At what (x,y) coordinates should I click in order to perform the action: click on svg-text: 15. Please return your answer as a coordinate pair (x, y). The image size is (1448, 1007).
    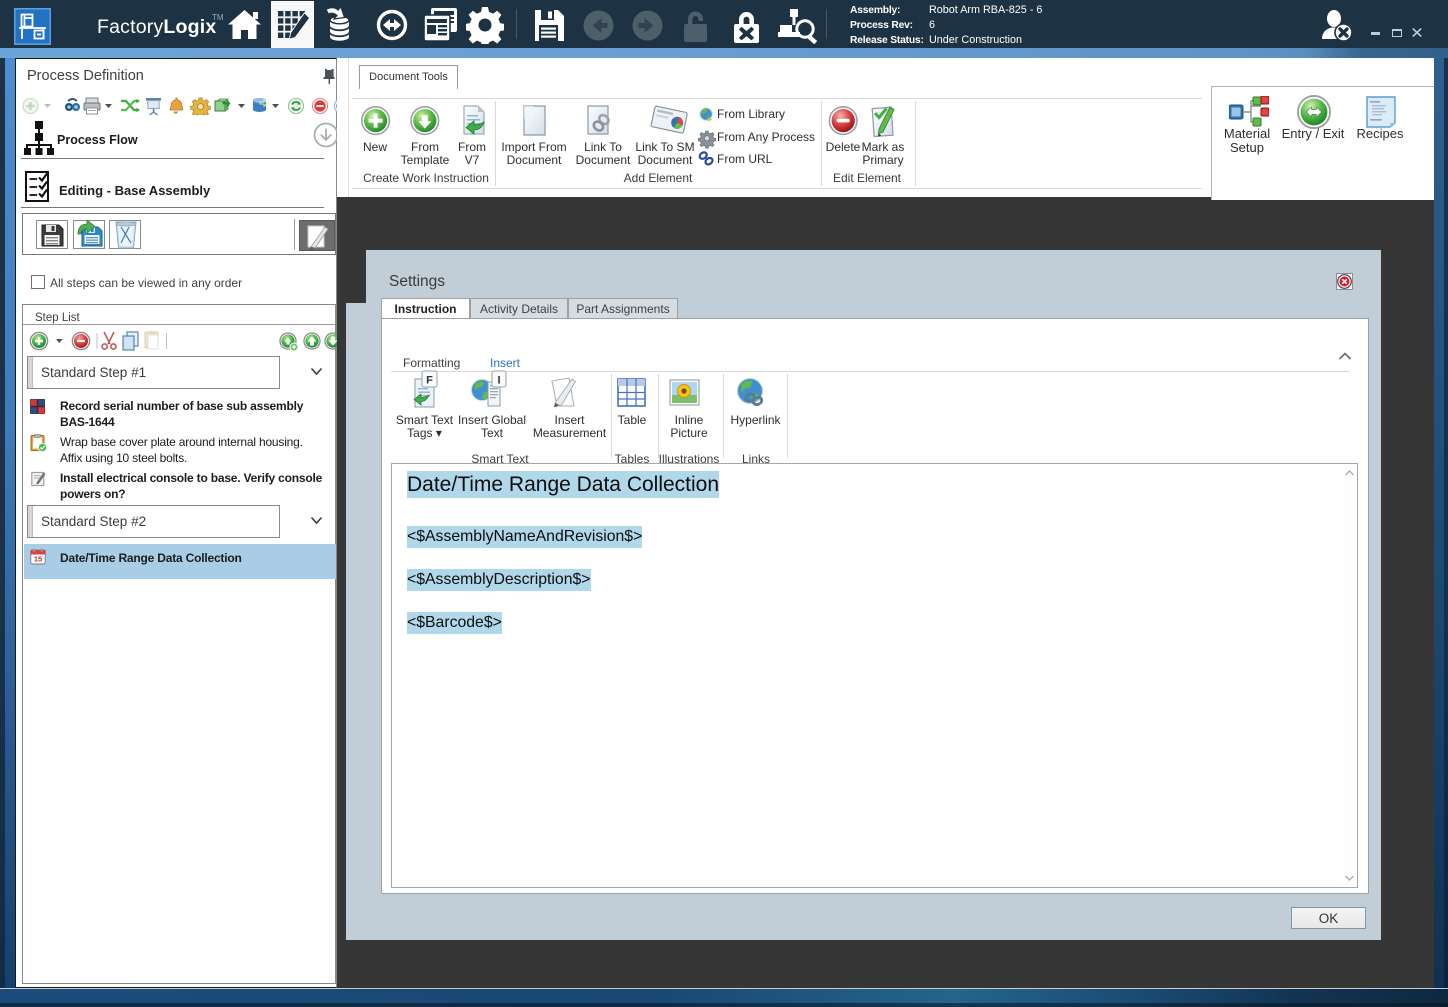
    Looking at the image, I should click on (38, 559).